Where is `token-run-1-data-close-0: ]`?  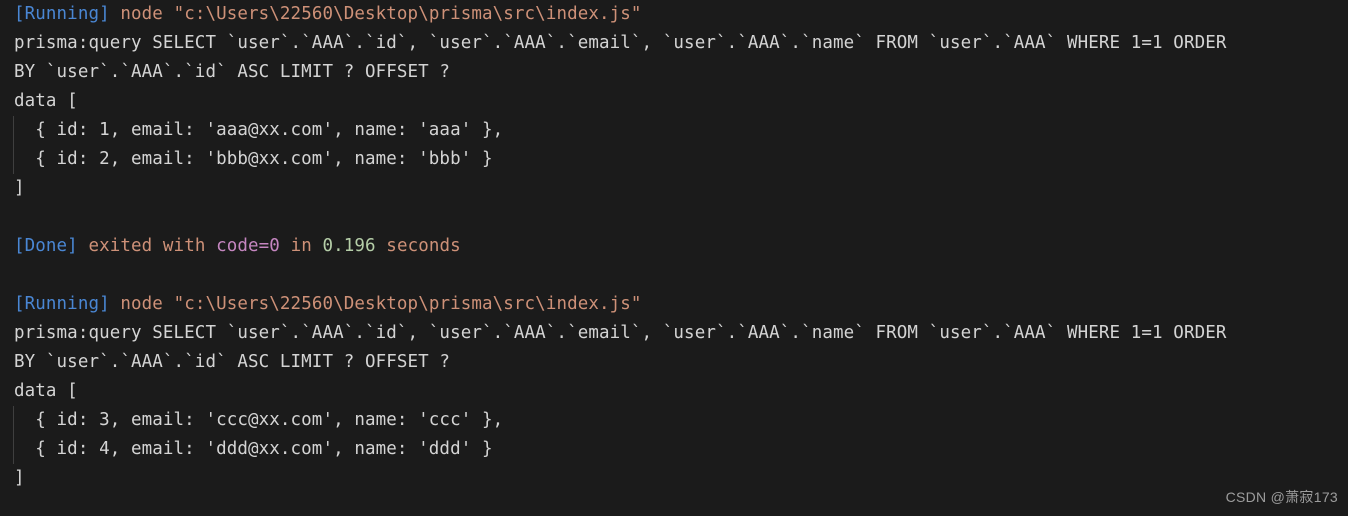 token-run-1-data-close-0: ] is located at coordinates (19, 188).